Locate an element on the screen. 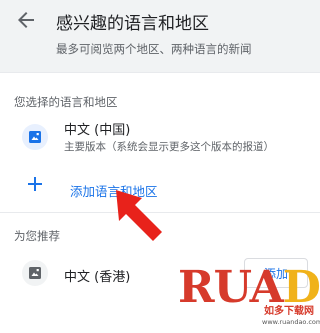 The width and height of the screenshot is (320, 333). watermark-url: www.ruandao.com is located at coordinates (291, 322).